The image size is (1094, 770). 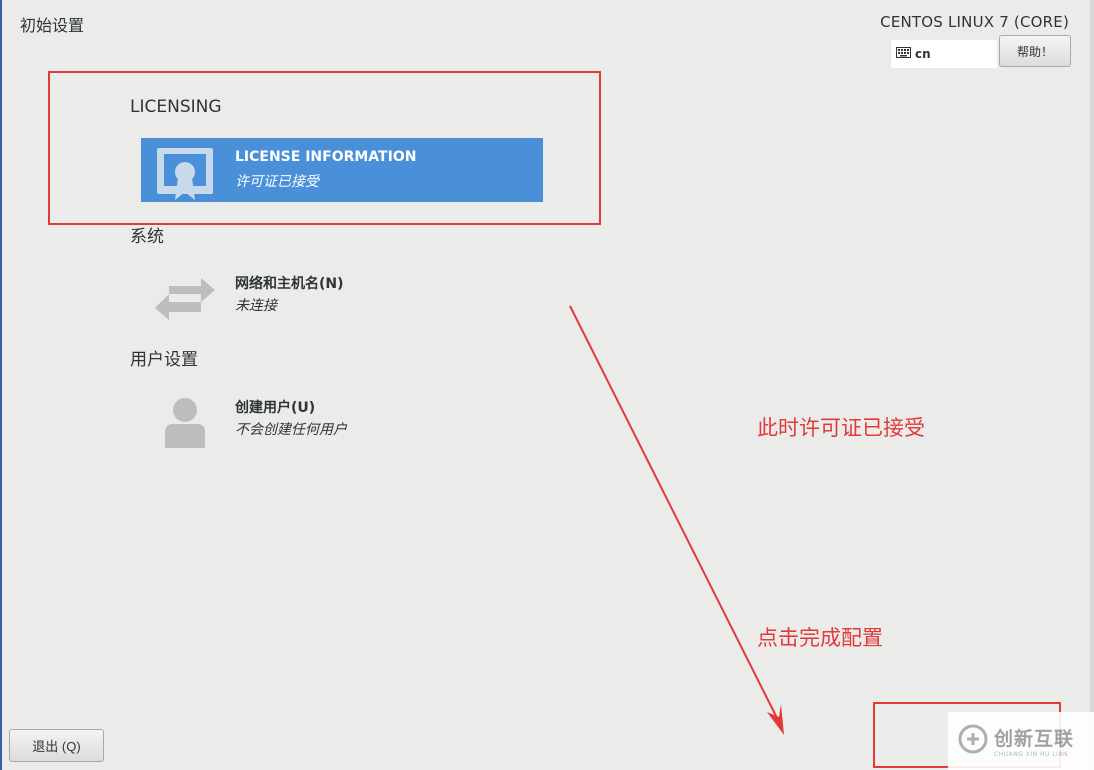 I want to click on watermark-subtext: CHUANG XIN HU LIAN, so click(x=1031, y=754).